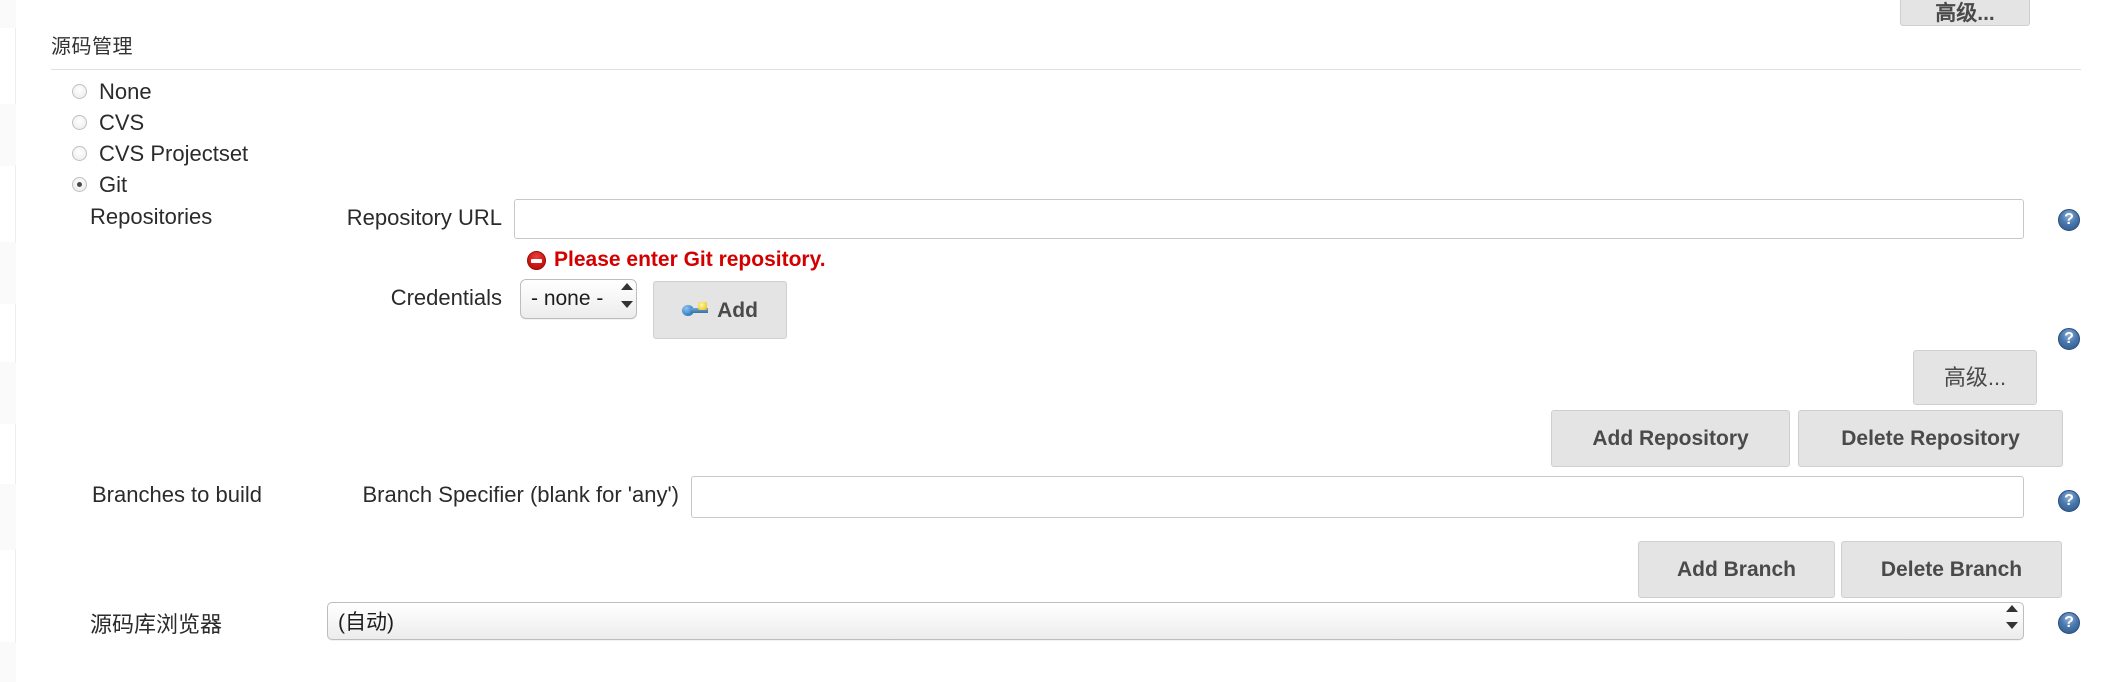 This screenshot has width=2102, height=682. I want to click on error-message-text: Please enter Git repository., so click(690, 259).